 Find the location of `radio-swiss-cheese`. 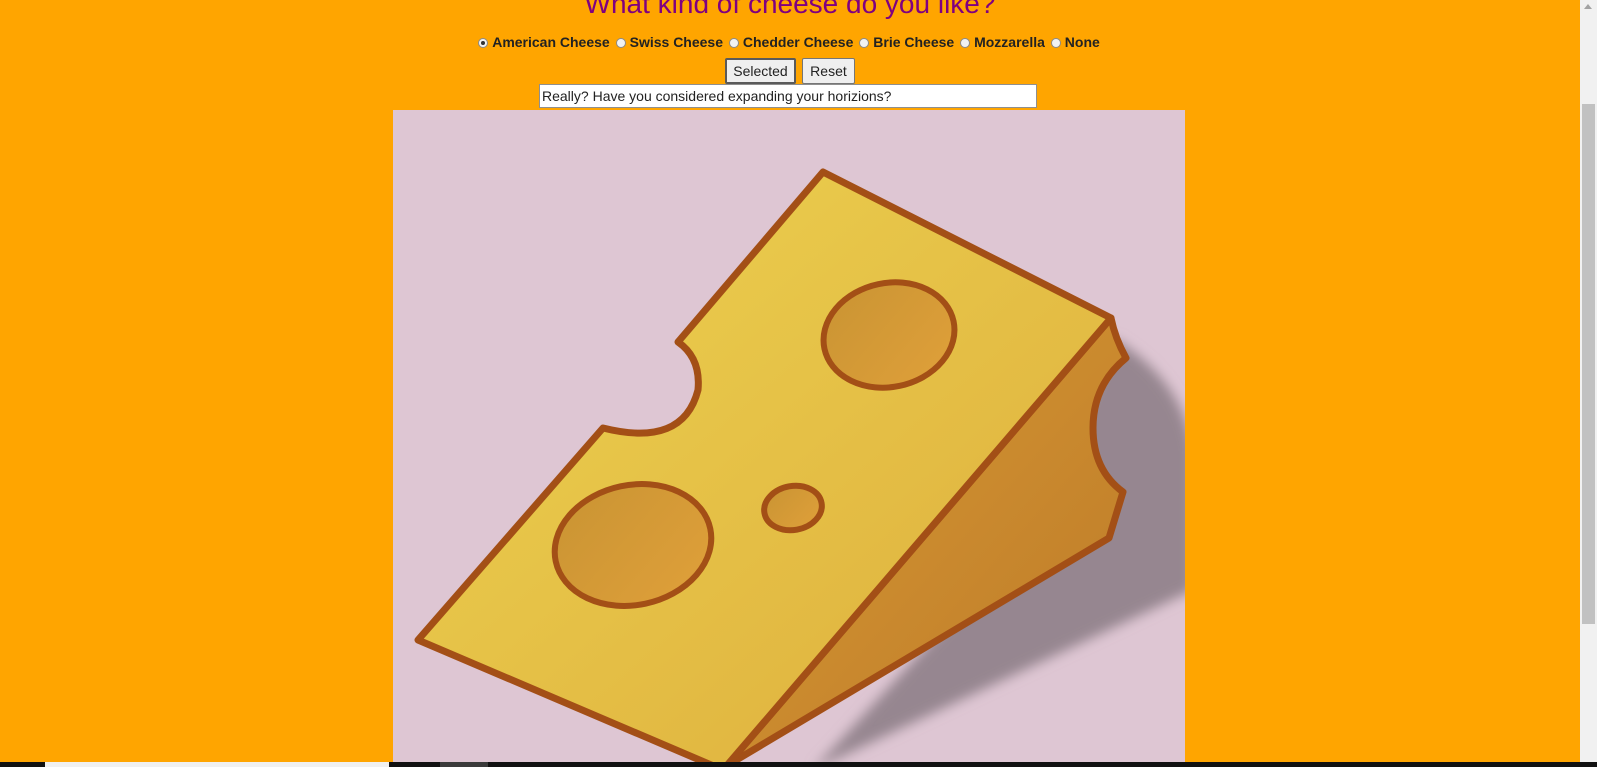

radio-swiss-cheese is located at coordinates (620, 43).